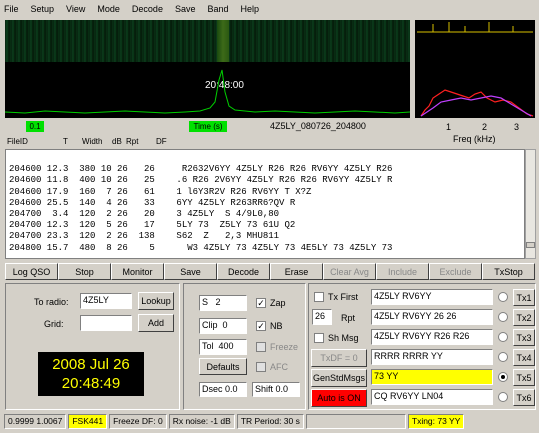 This screenshot has height=433, width=539. I want to click on stop-button: Stop, so click(84, 271).